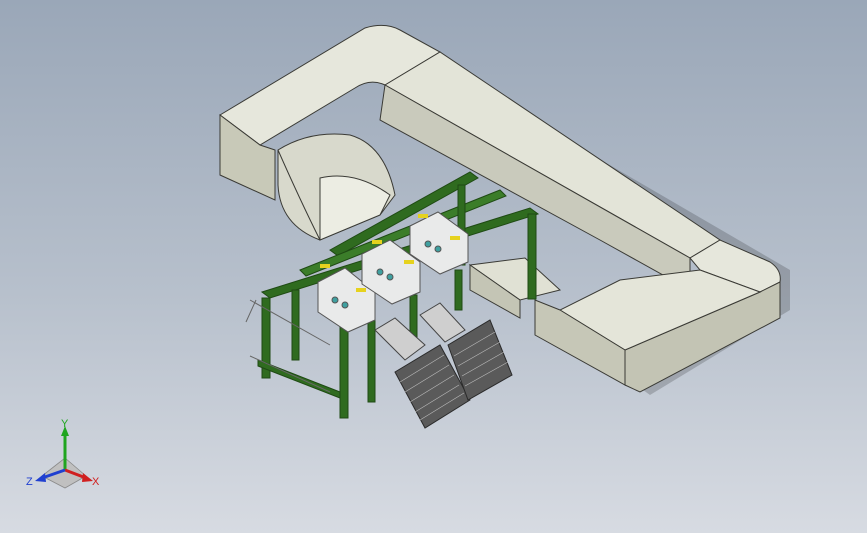 This screenshot has width=867, height=533. I want to click on axis-triad: Y X Z, so click(65, 458).